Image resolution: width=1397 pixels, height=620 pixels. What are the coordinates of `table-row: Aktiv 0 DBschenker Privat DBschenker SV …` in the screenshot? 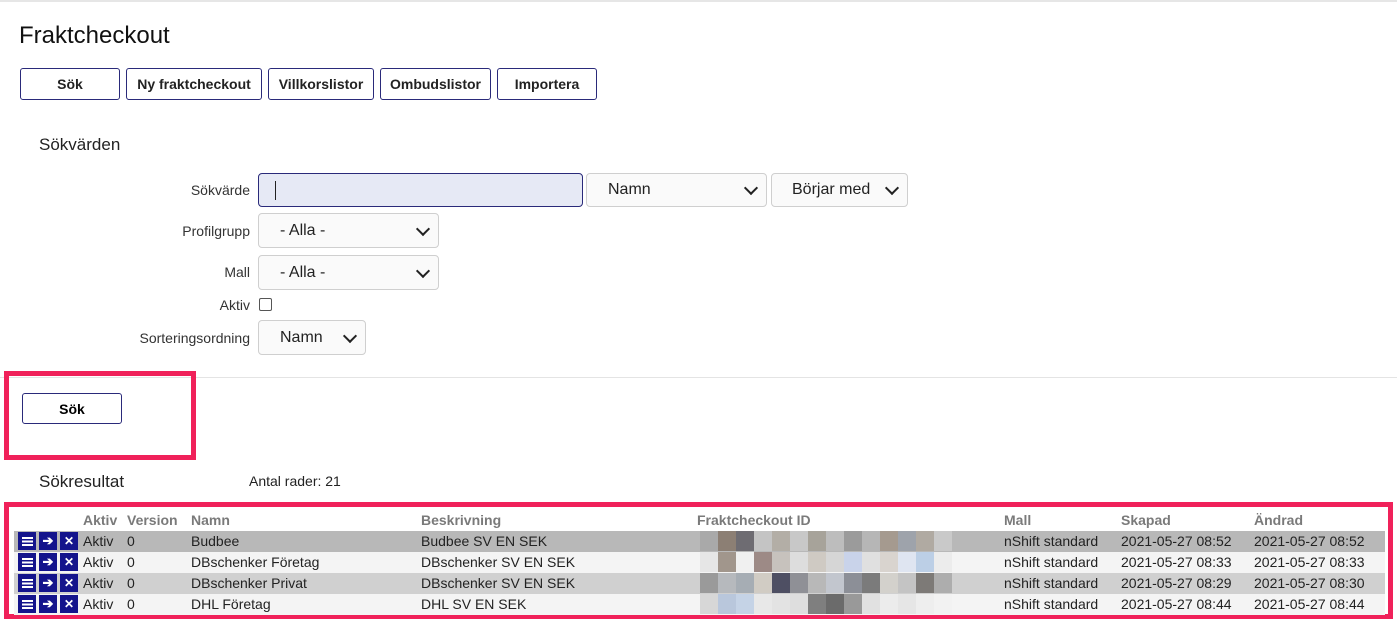 It's located at (699, 583).